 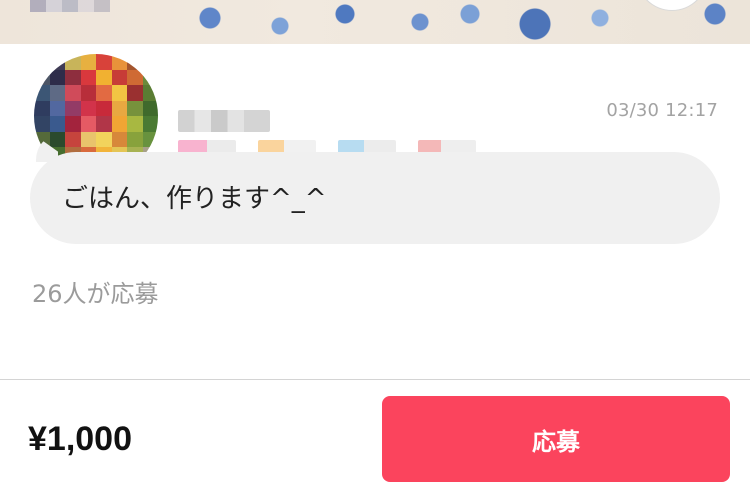 I want to click on applicants-count: 26人が応募, so click(x=95, y=291).